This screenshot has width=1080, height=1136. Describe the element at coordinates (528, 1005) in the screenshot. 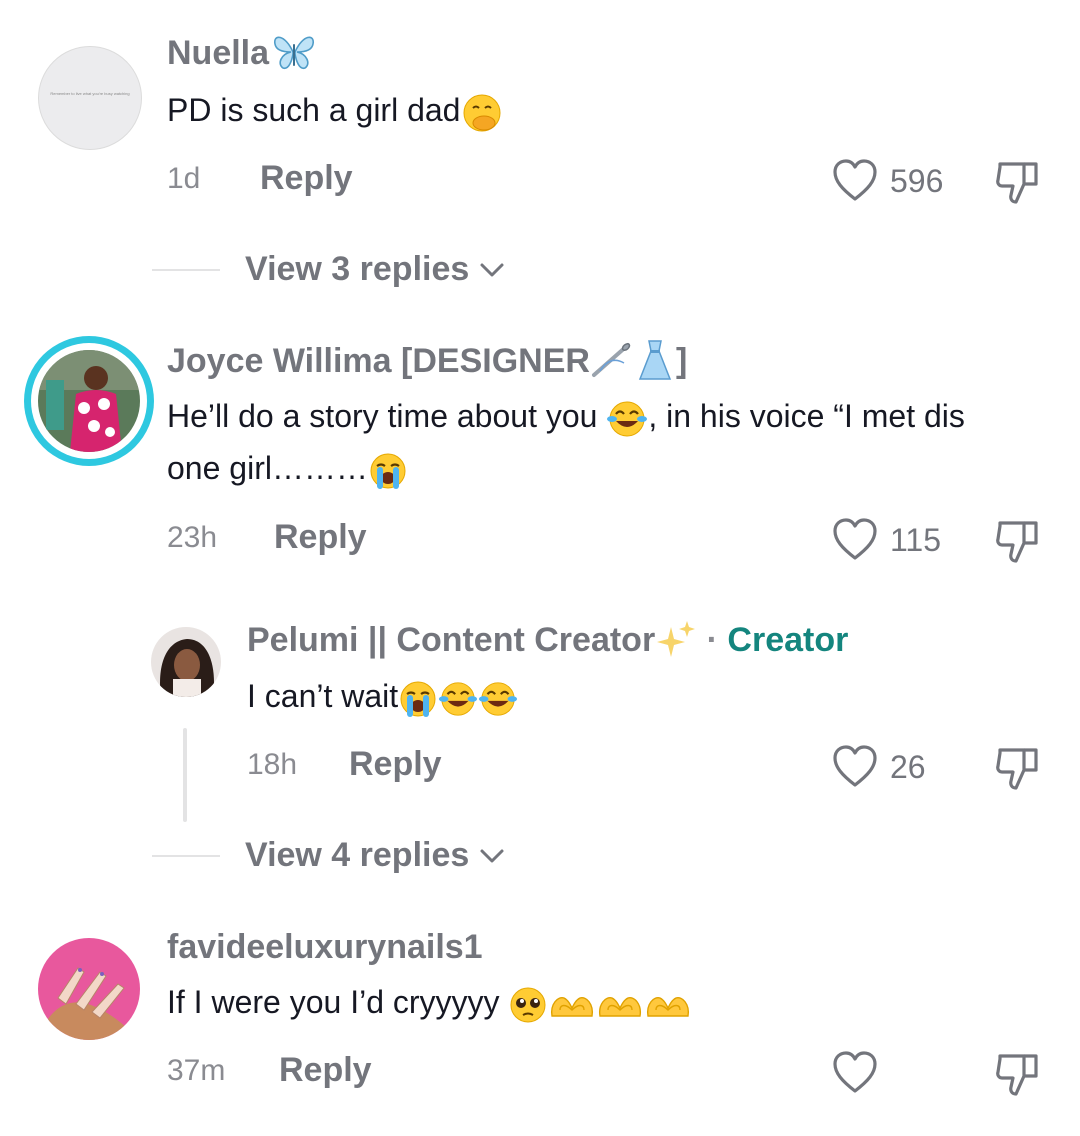

I see `pleading-face-emoji` at that location.